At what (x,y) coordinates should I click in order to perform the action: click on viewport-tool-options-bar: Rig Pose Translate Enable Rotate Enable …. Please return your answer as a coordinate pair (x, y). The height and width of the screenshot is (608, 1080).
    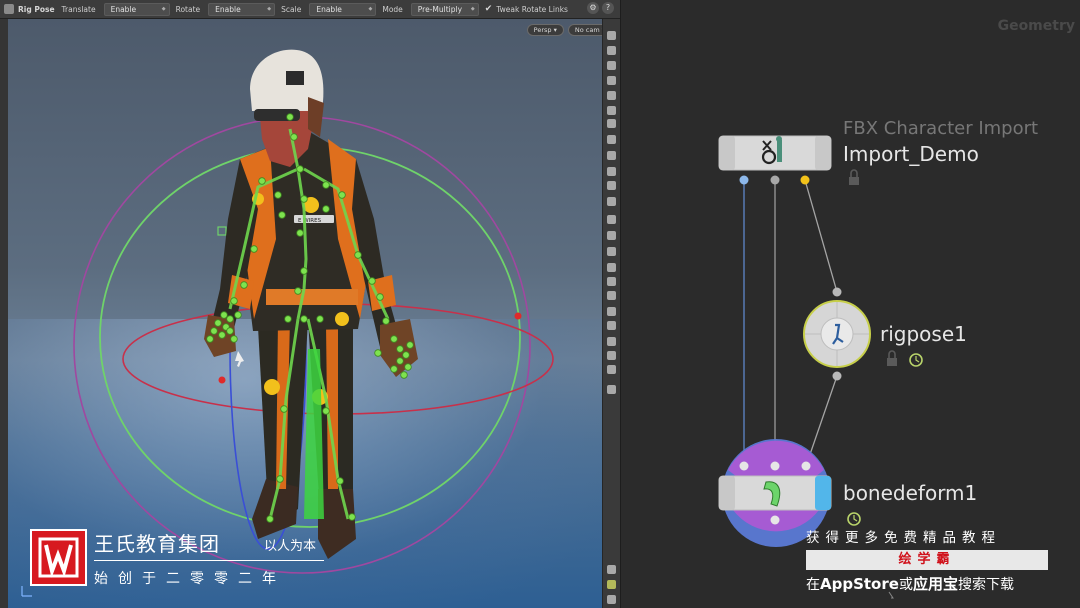
    Looking at the image, I should click on (310, 9).